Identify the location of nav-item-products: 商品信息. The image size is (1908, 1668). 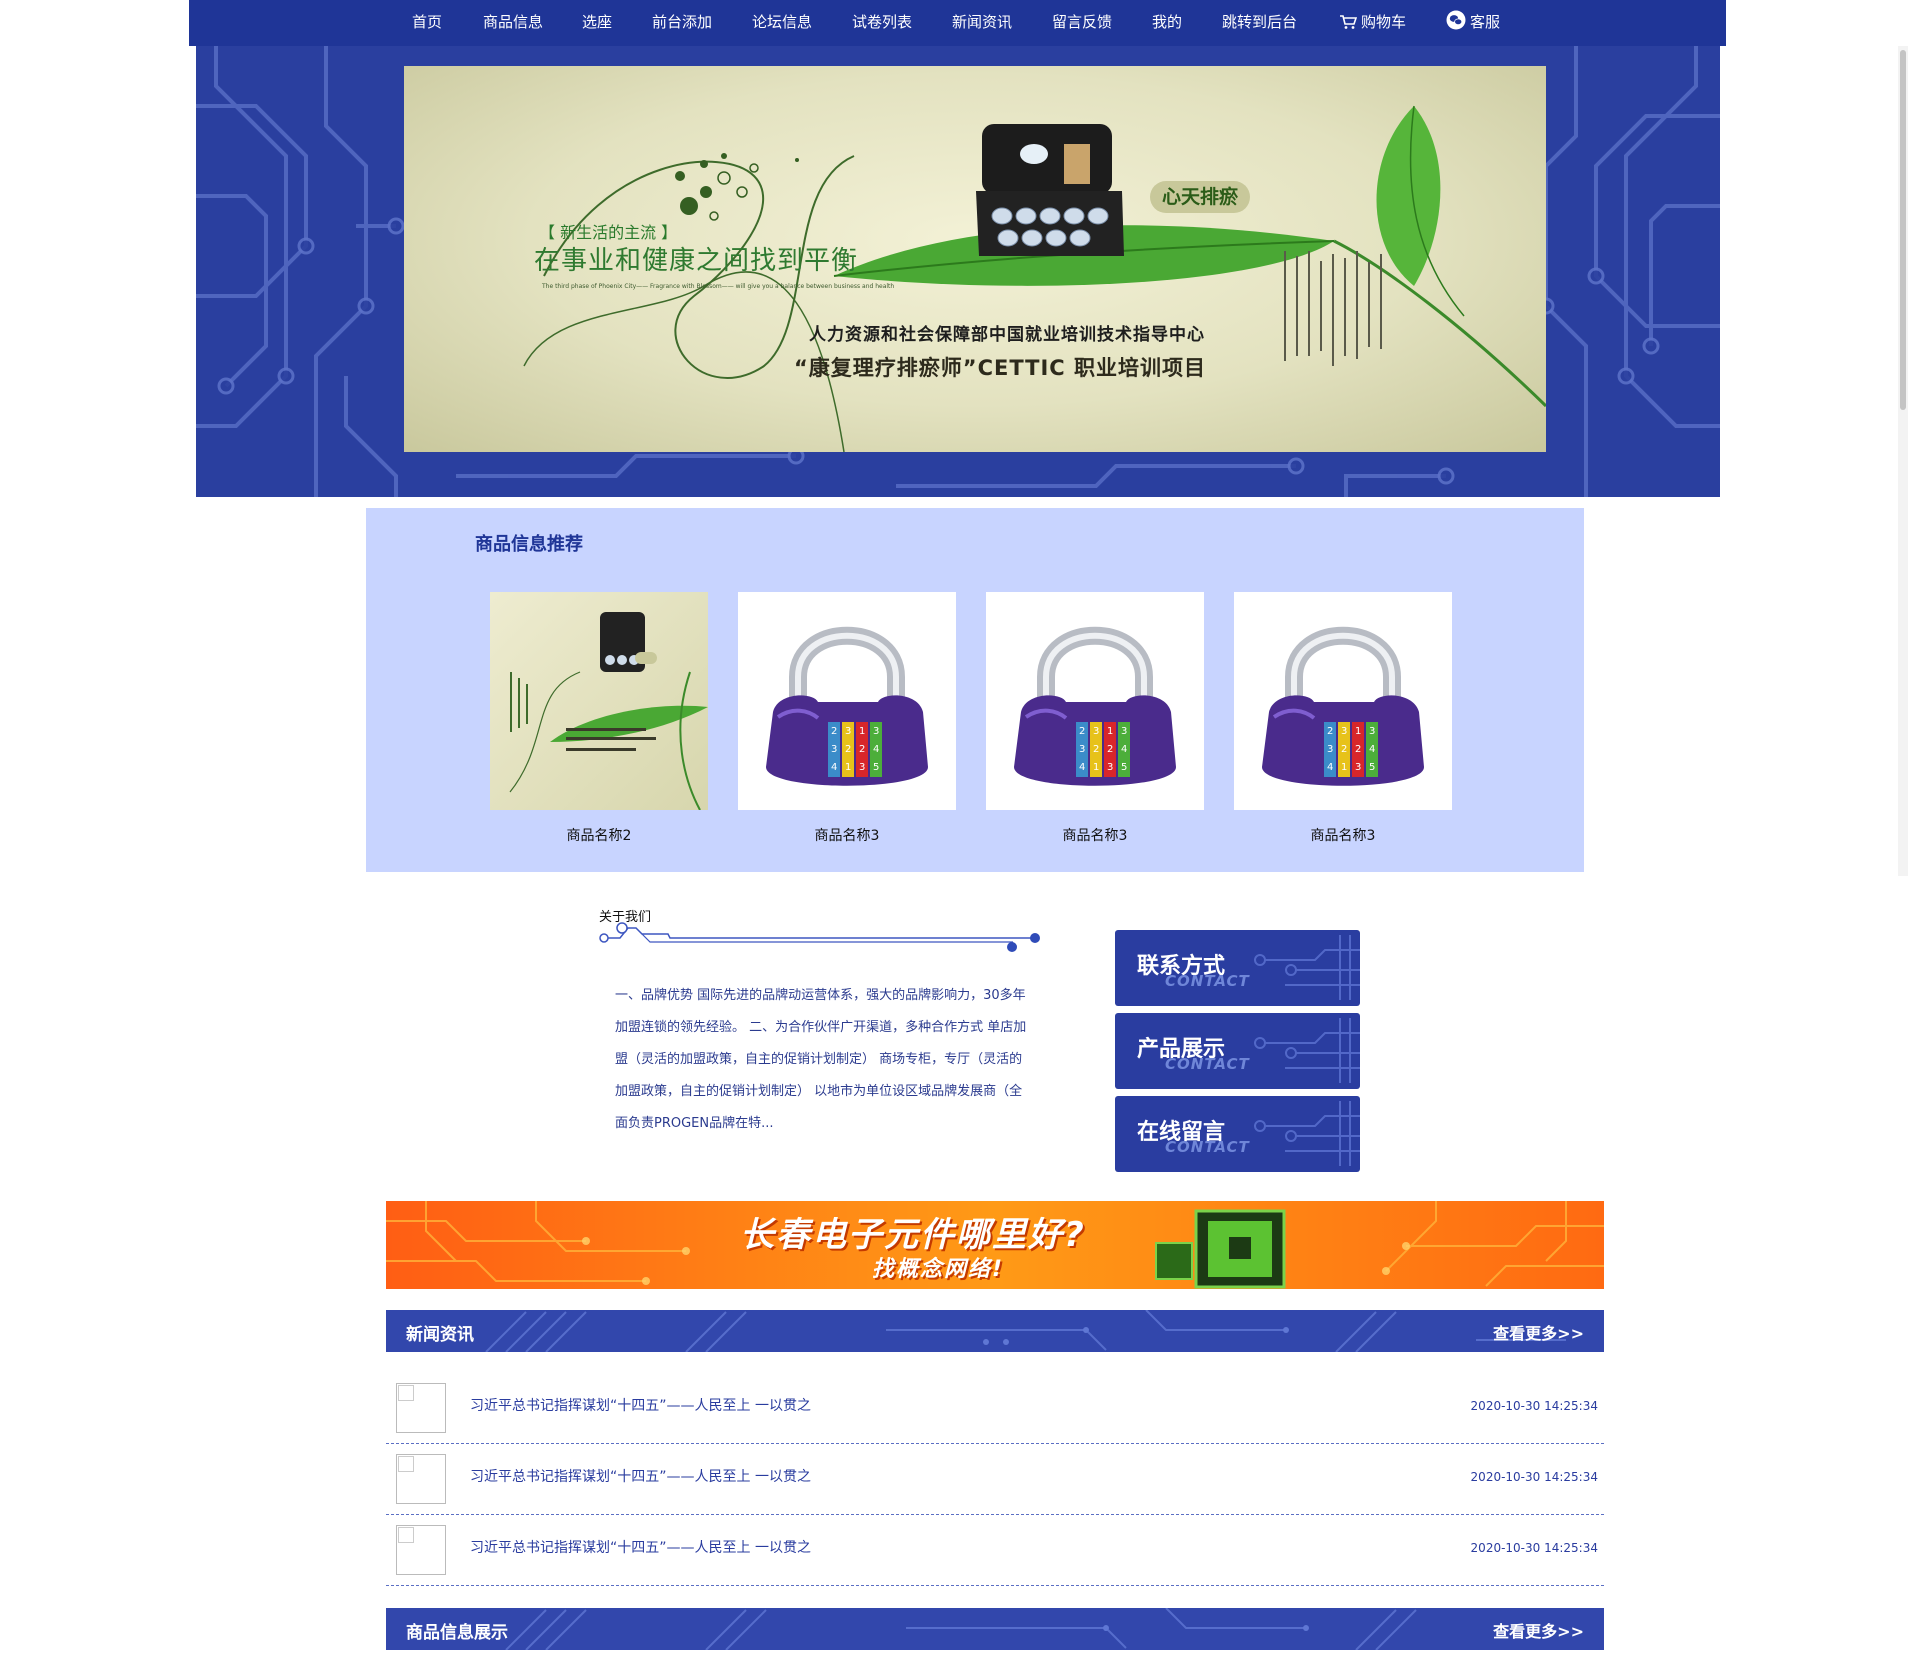
(513, 23).